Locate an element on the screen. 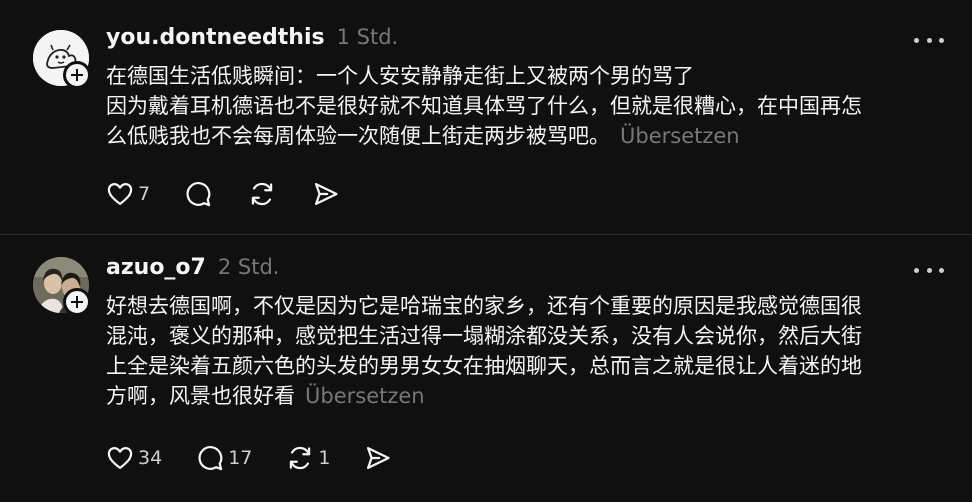 This screenshot has height=502, width=972. action-bar: 34 17 1 is located at coordinates (249, 458).